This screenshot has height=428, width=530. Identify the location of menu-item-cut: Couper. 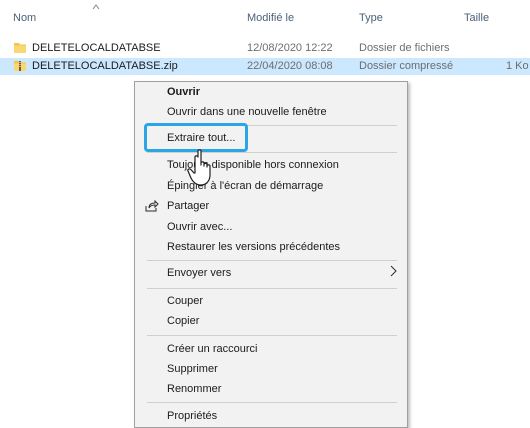
(185, 301).